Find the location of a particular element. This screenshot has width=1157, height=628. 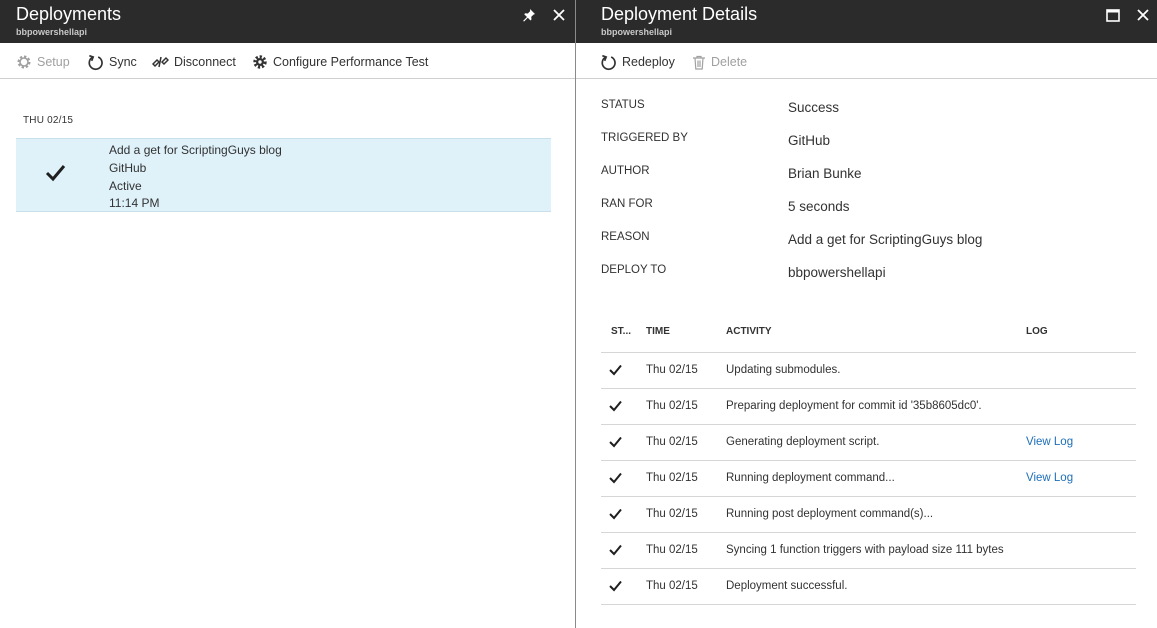

detail-label-ran-for: RAN FOR is located at coordinates (627, 204).